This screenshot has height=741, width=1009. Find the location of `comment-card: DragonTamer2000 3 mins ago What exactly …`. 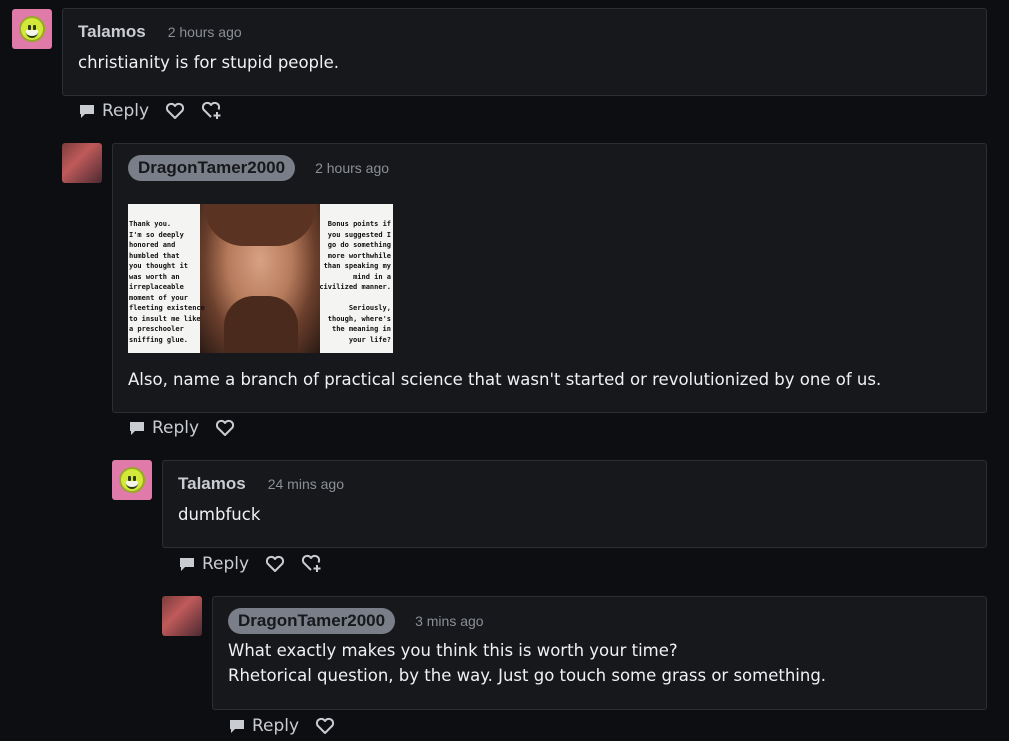

comment-card: DragonTamer2000 3 mins ago What exactly … is located at coordinates (599, 653).